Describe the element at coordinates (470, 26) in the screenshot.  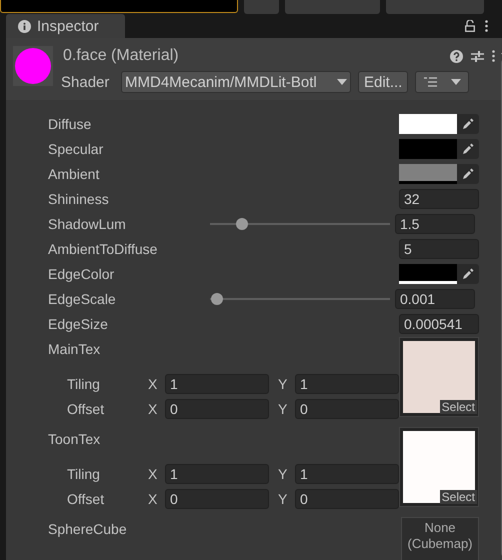
I see `lock-icon` at that location.